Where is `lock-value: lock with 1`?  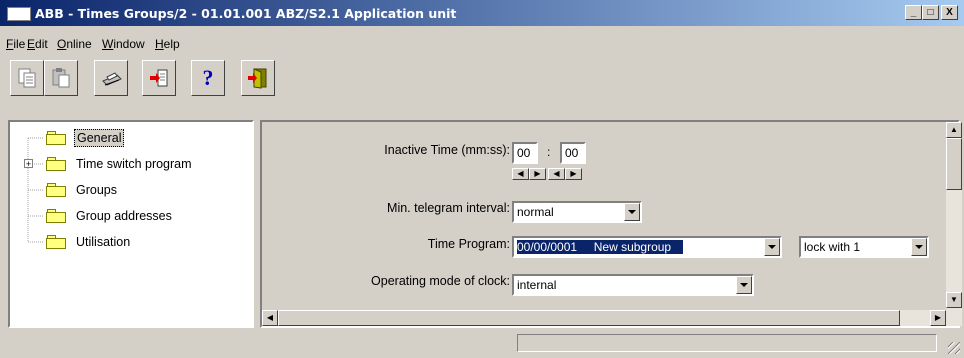 lock-value: lock with 1 is located at coordinates (832, 247).